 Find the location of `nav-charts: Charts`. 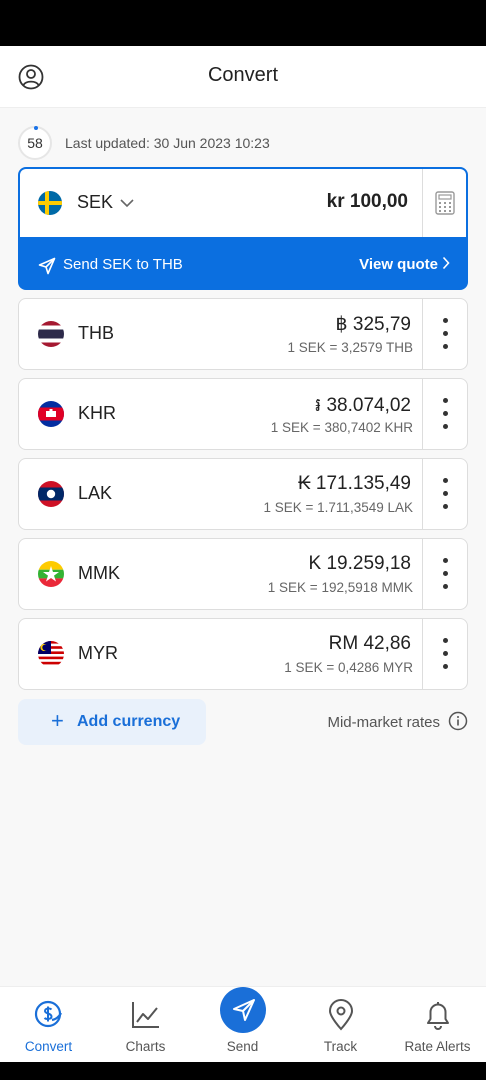

nav-charts: Charts is located at coordinates (145, 1025).